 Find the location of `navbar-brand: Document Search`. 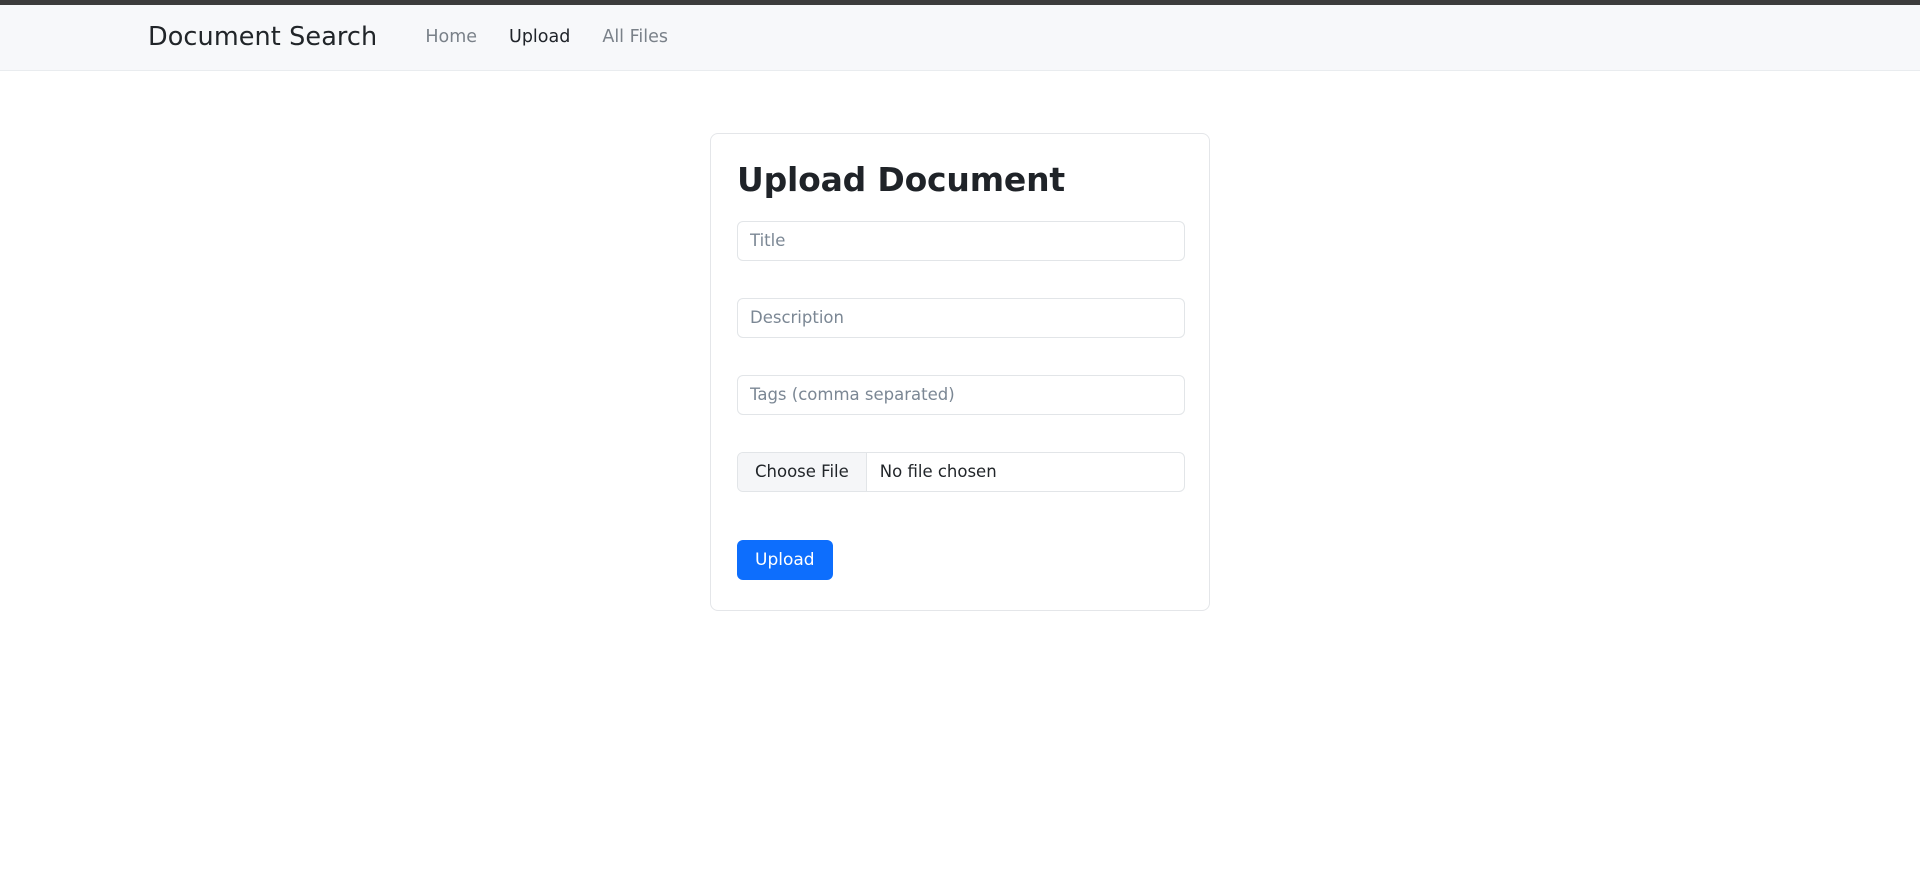

navbar-brand: Document Search is located at coordinates (262, 37).